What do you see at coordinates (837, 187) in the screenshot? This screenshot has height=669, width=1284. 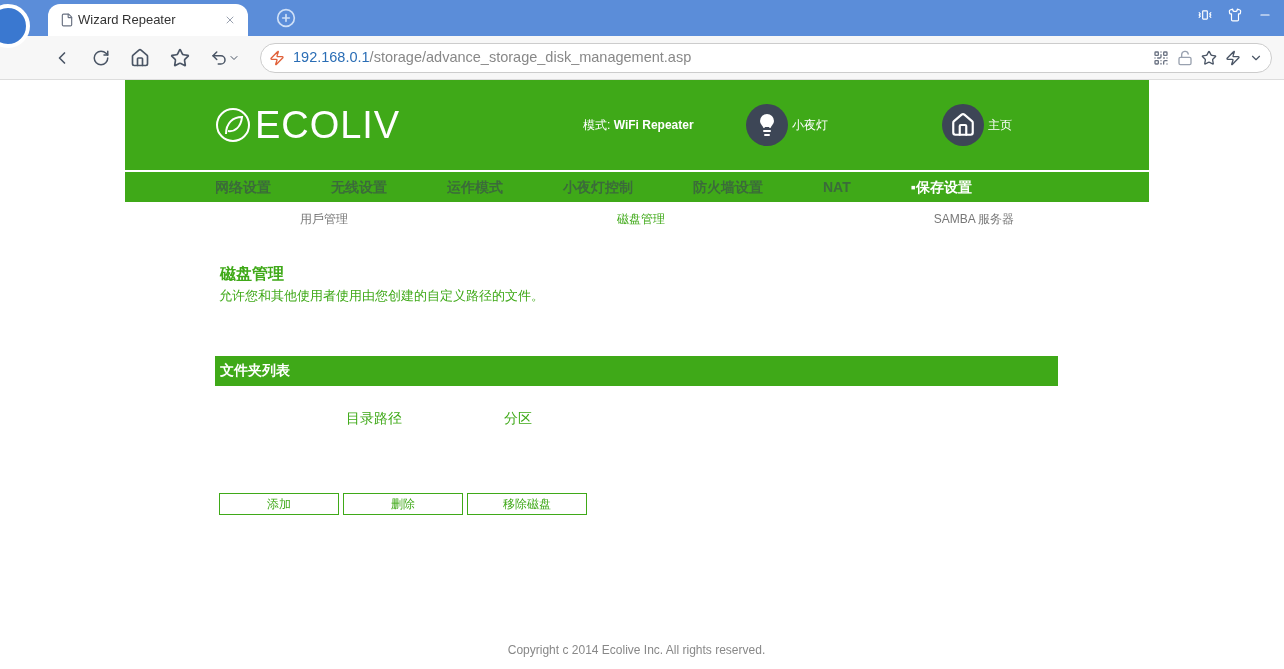 I see `nav-item: NAT` at bounding box center [837, 187].